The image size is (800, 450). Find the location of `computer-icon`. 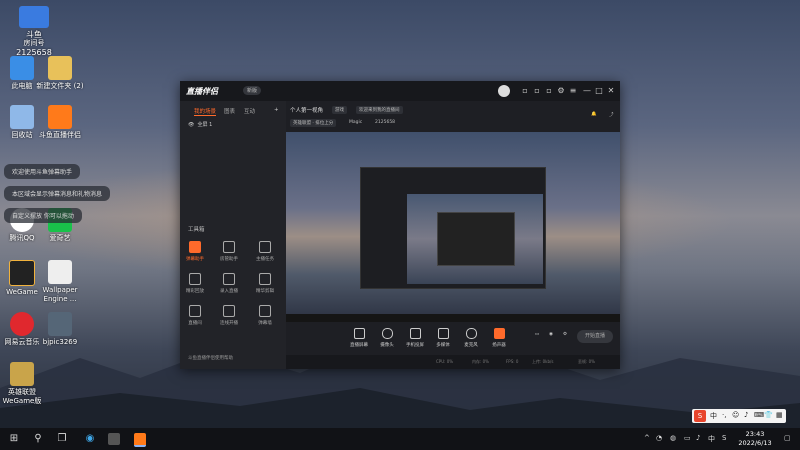

computer-icon is located at coordinates (22, 68).